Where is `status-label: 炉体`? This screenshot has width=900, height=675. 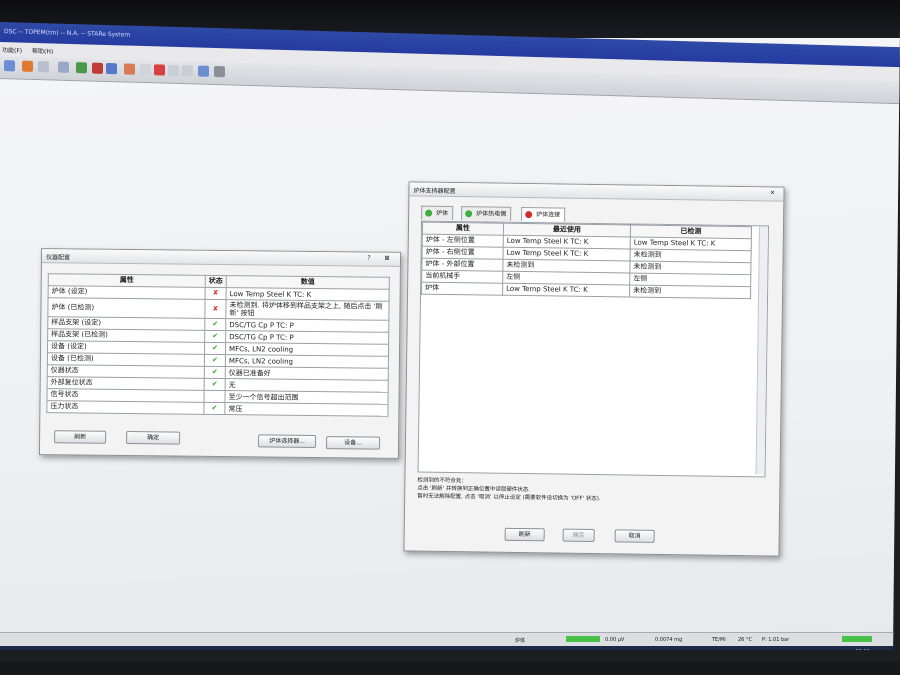 status-label: 炉体 is located at coordinates (520, 641).